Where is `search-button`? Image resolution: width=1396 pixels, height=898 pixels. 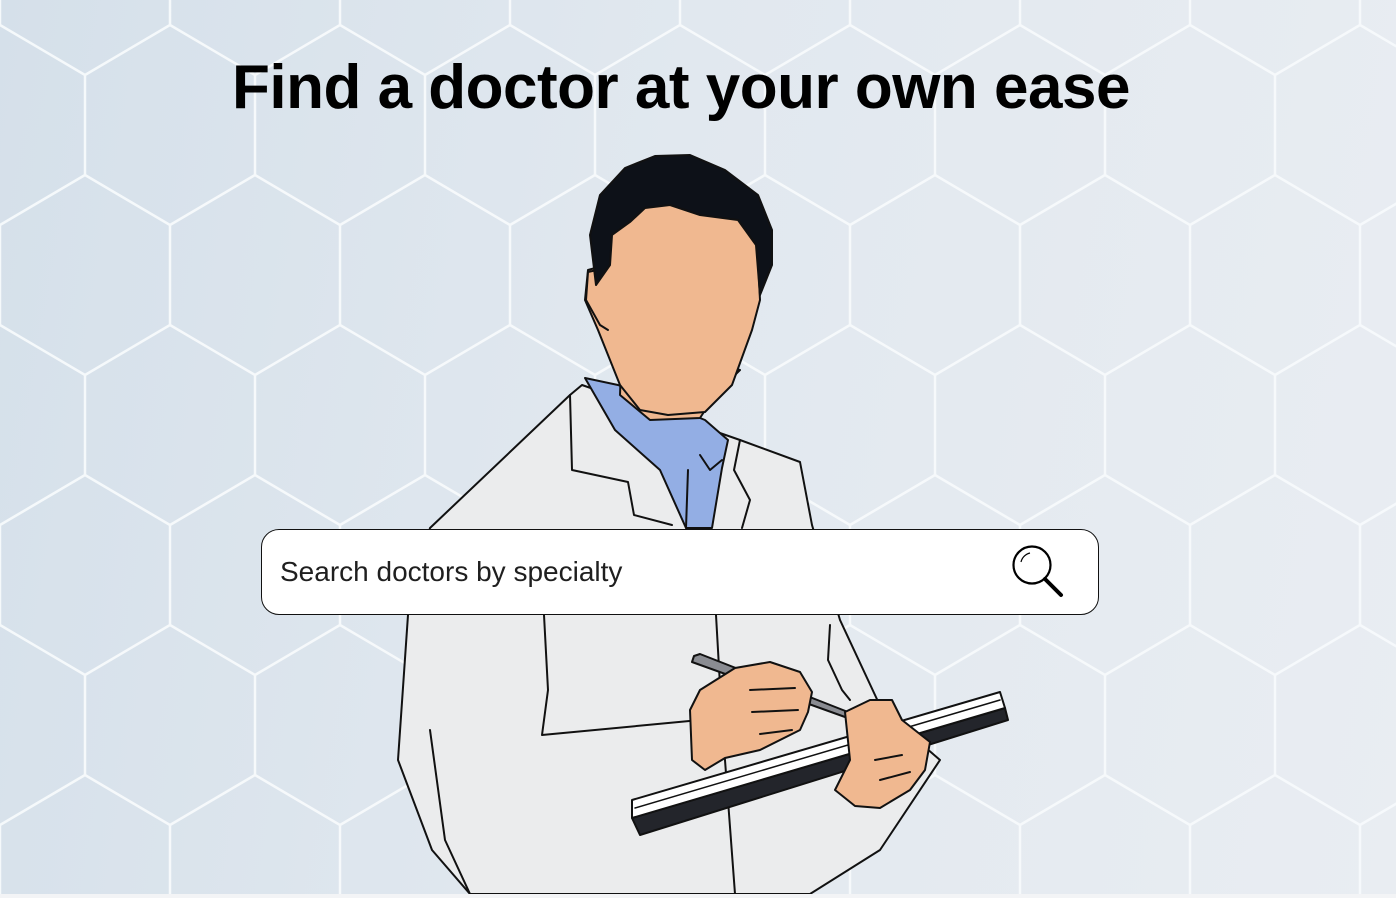
search-button is located at coordinates (1037, 572).